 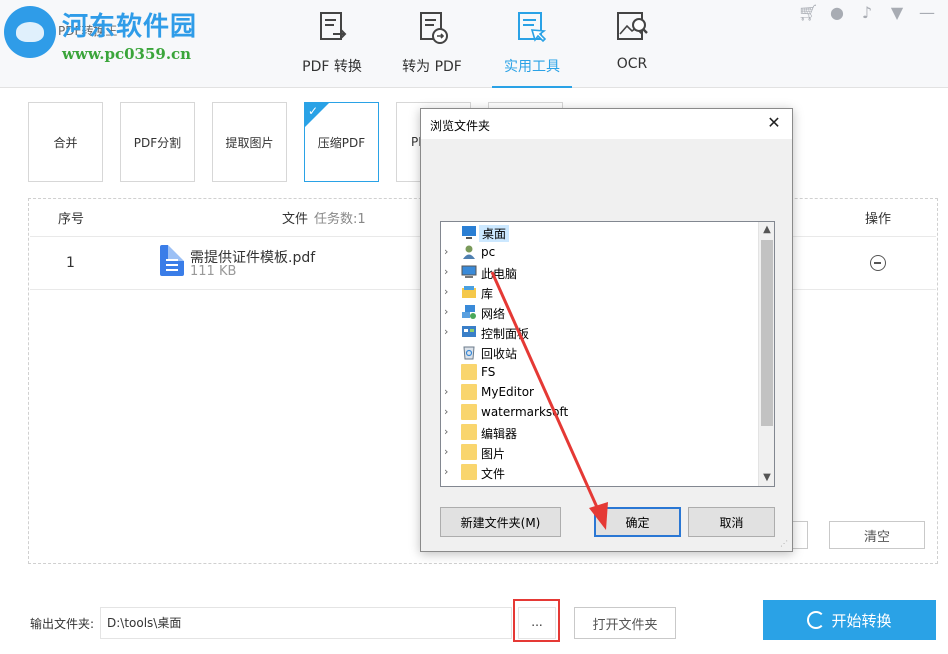 What do you see at coordinates (877, 535) in the screenshot?
I see `clear-button: 清空` at bounding box center [877, 535].